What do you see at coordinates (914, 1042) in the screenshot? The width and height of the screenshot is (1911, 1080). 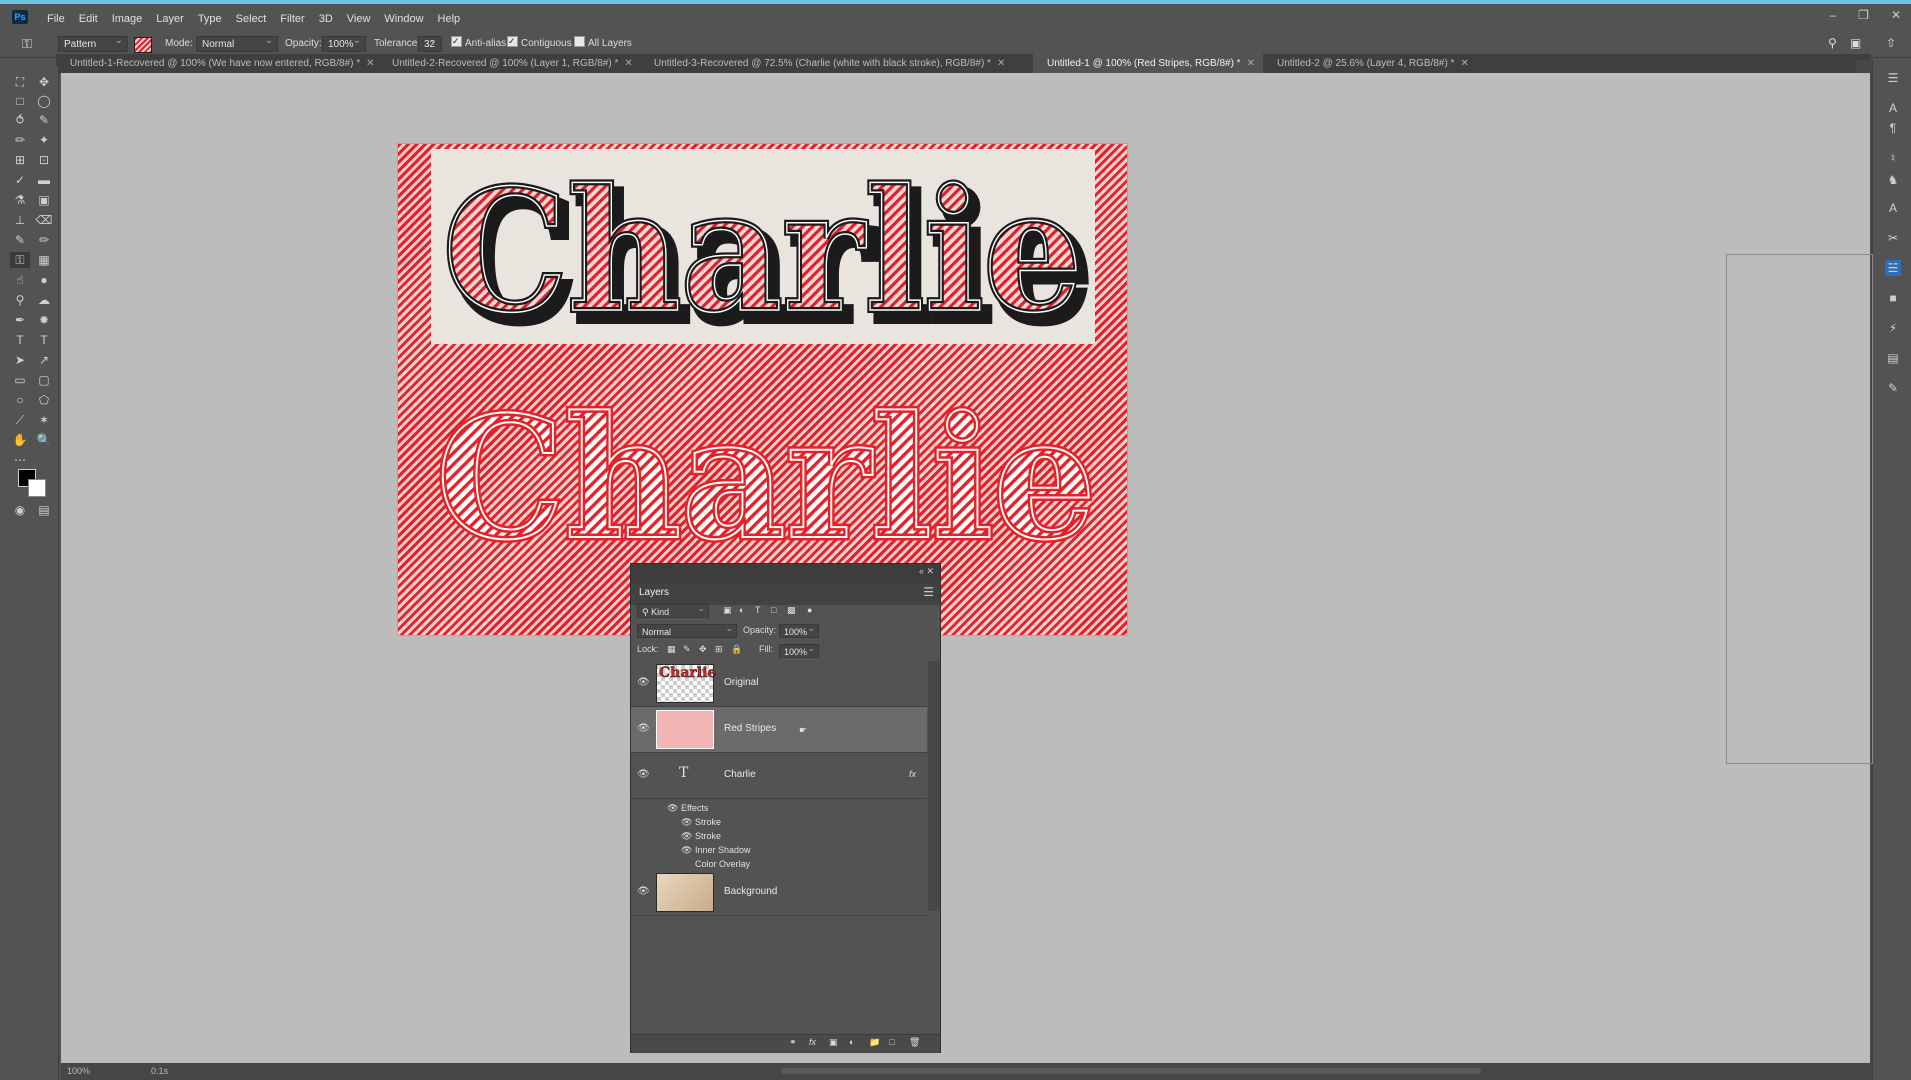 I see `delete-layer-icon: 🗑` at bounding box center [914, 1042].